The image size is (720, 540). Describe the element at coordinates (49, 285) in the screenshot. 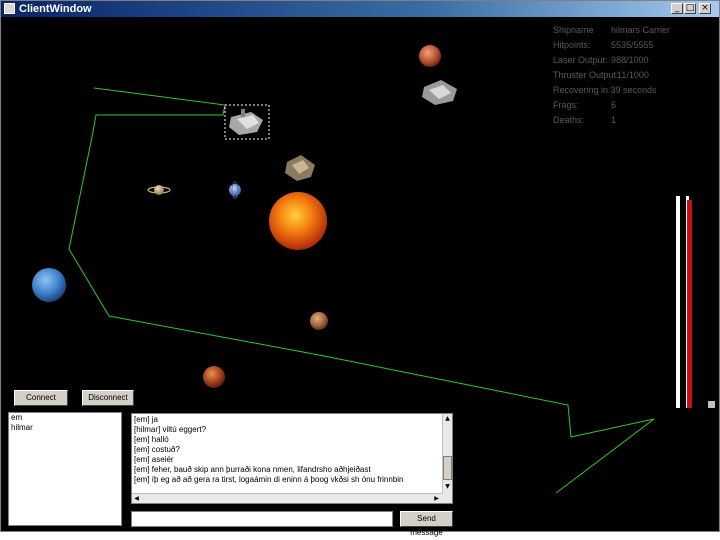

I see `planet-neptune` at that location.